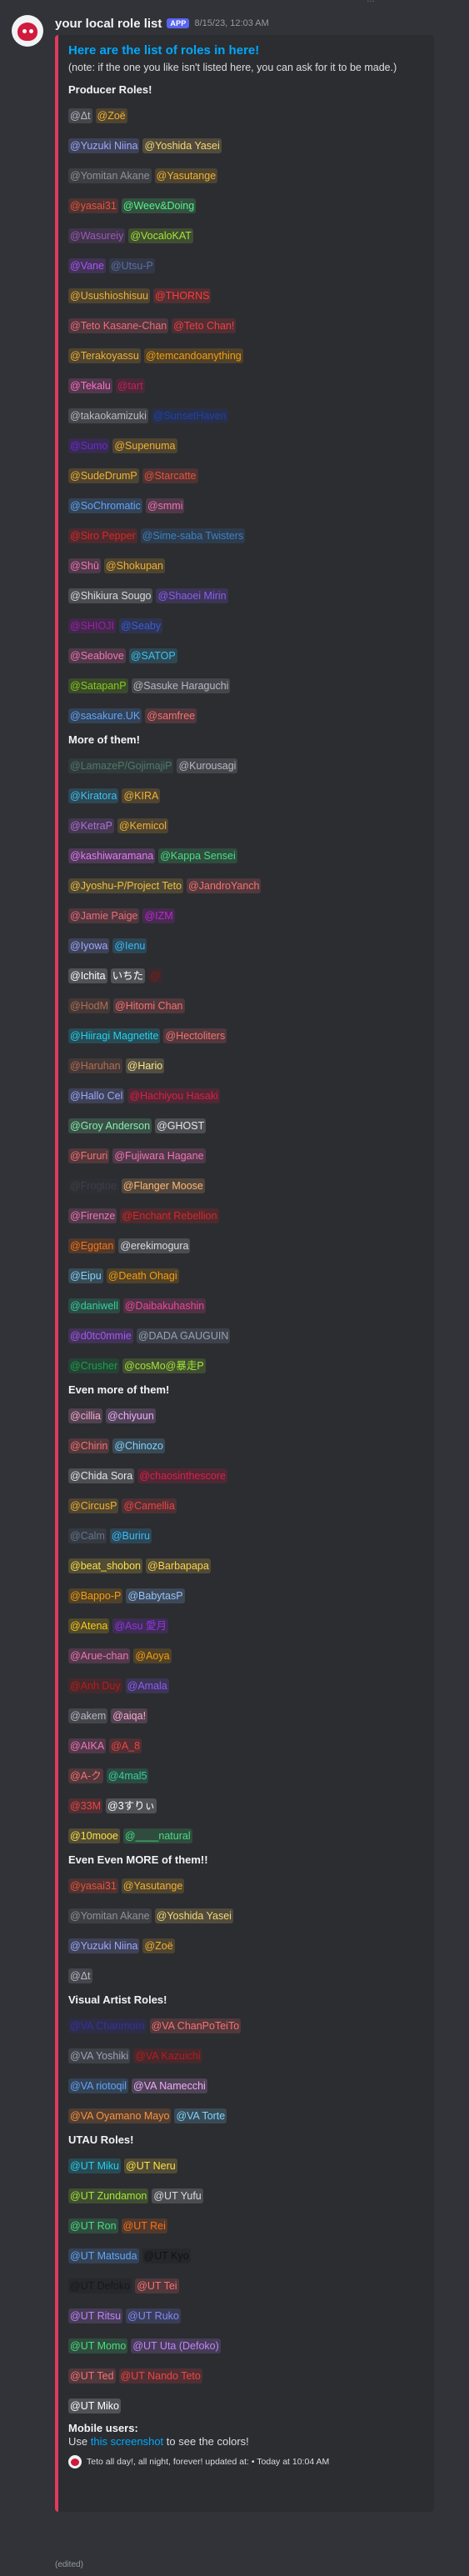  What do you see at coordinates (149, 1005) in the screenshot?
I see `role-mention: @Hitomi Chan` at bounding box center [149, 1005].